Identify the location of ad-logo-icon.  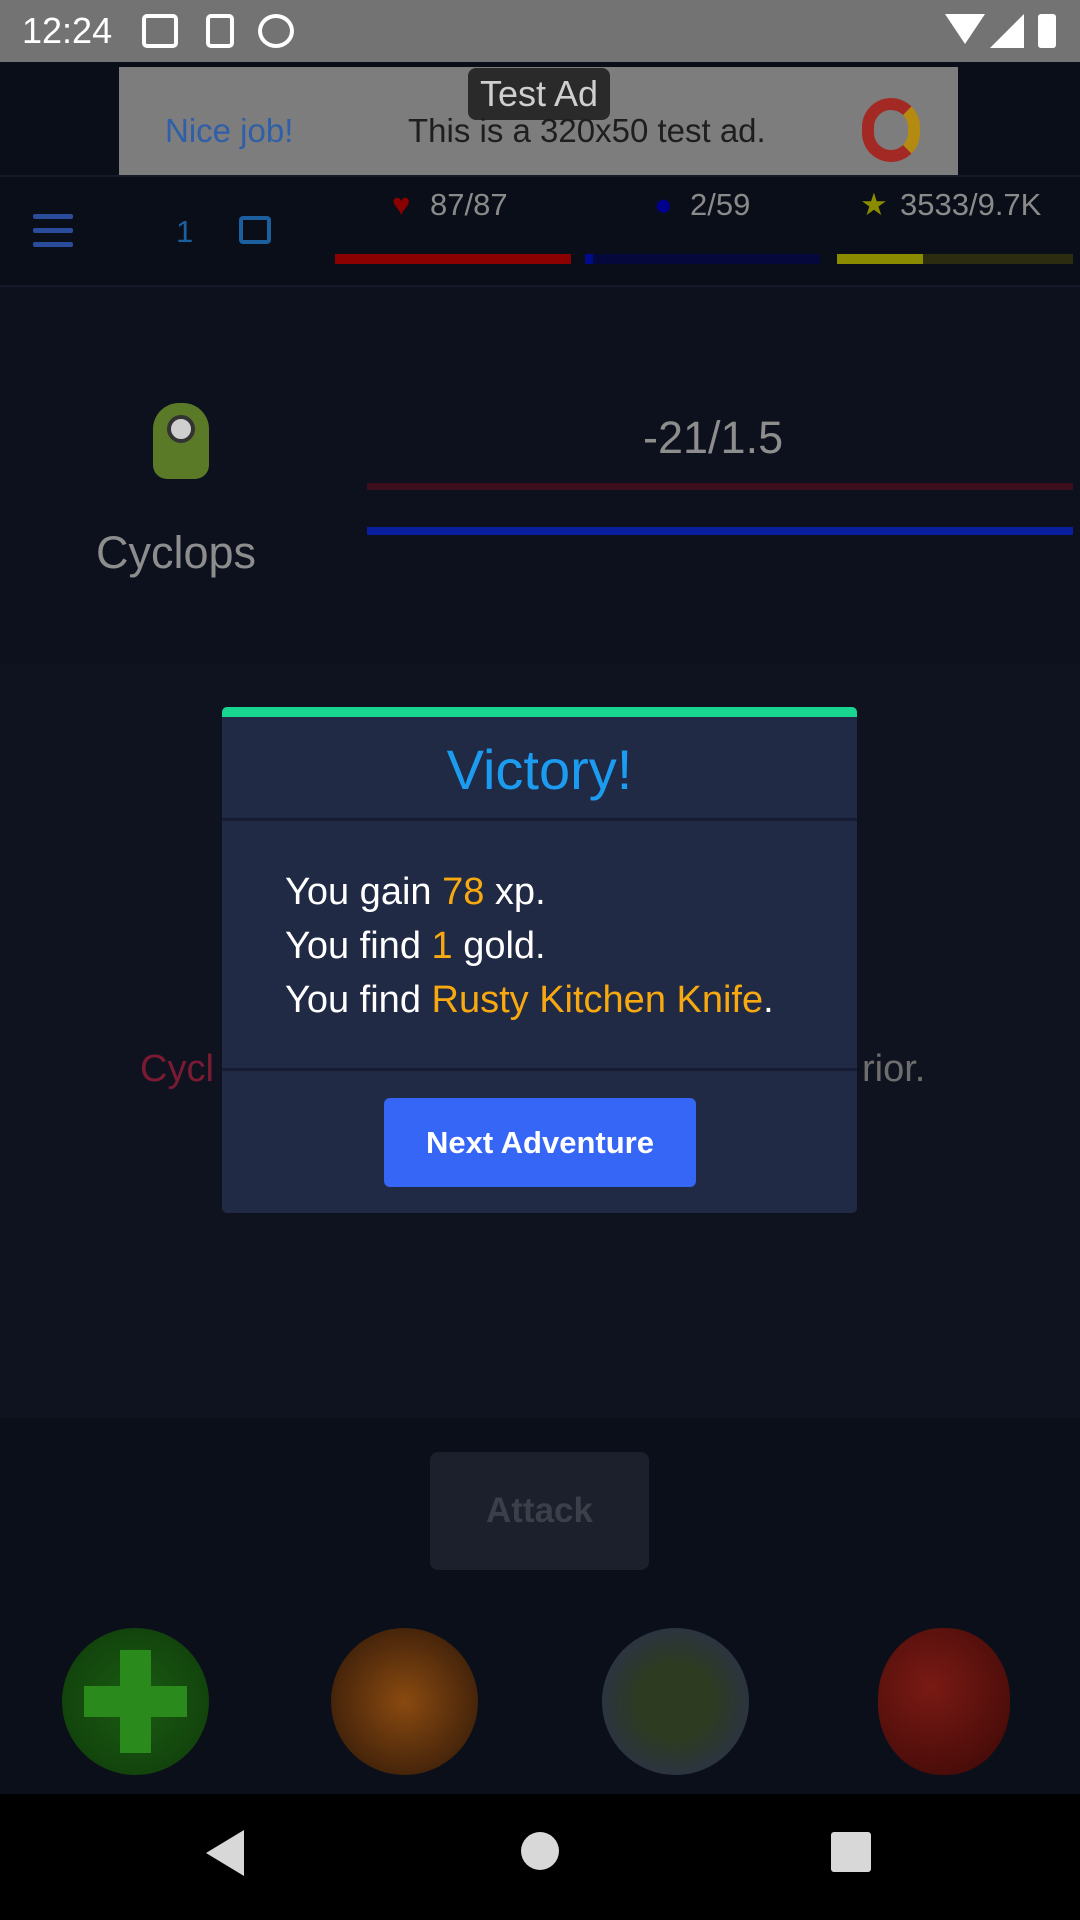
(891, 130).